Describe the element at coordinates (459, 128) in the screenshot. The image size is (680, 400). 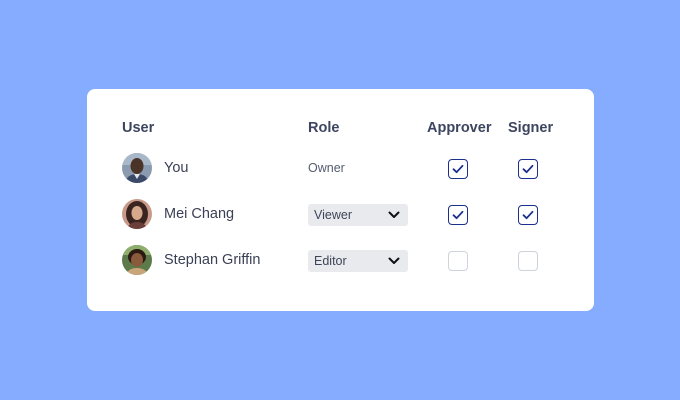
I see `column-header-approver: Approver` at that location.